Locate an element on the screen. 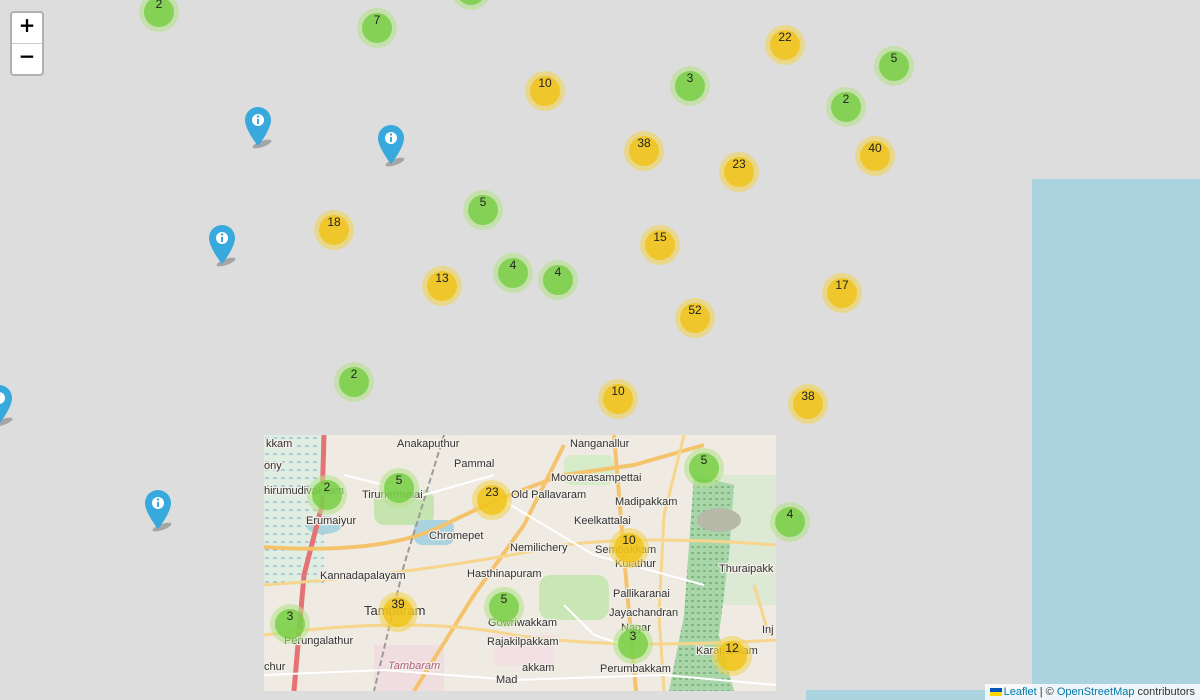 The height and width of the screenshot is (700, 1200). place-label: Jayachandran is located at coordinates (643, 613).